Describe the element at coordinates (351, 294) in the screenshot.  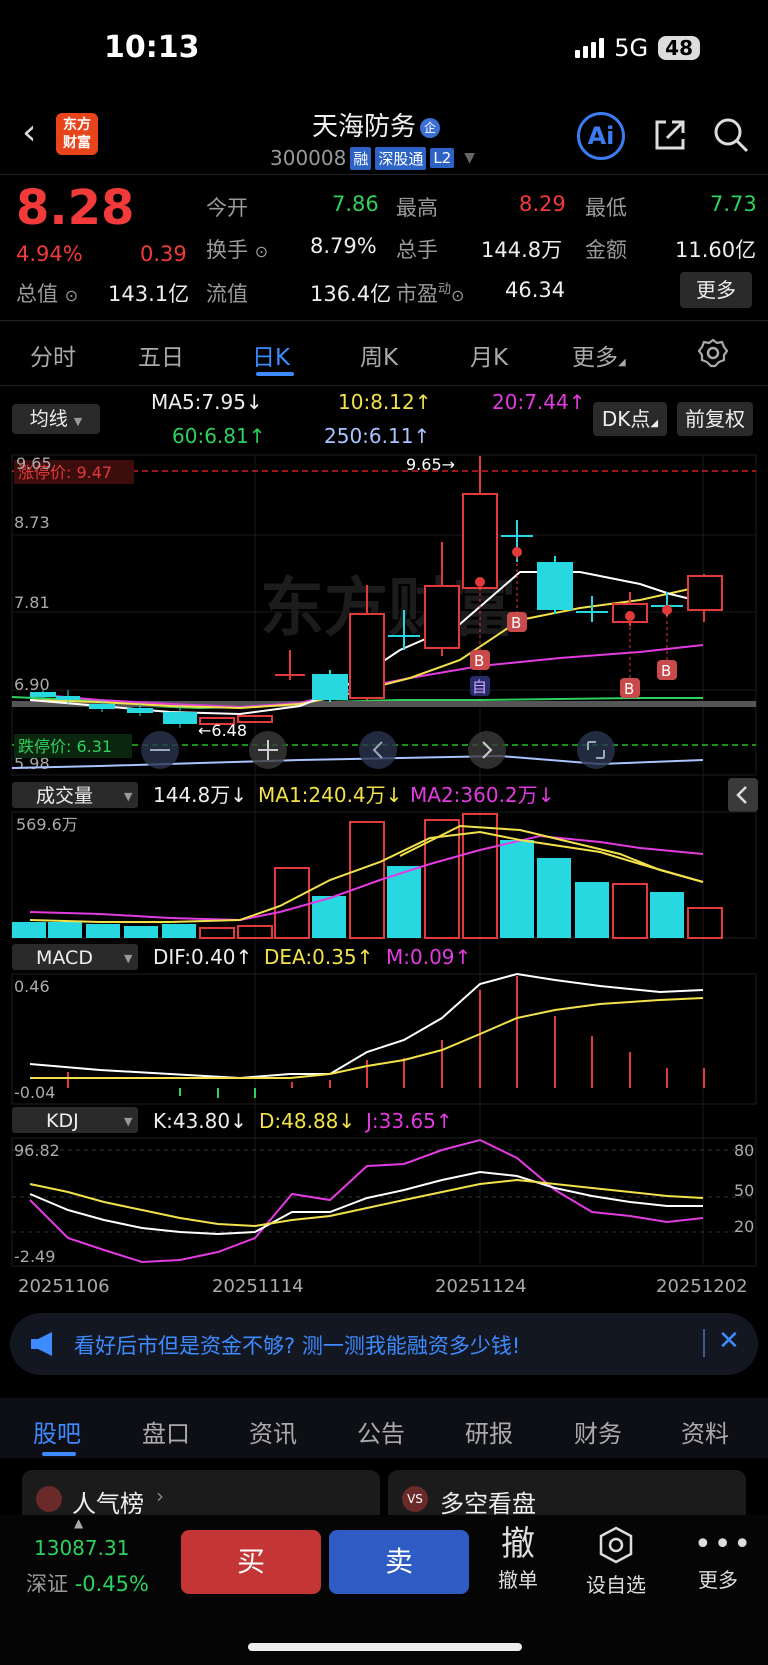
I see `float-value: 136.4亿` at that location.